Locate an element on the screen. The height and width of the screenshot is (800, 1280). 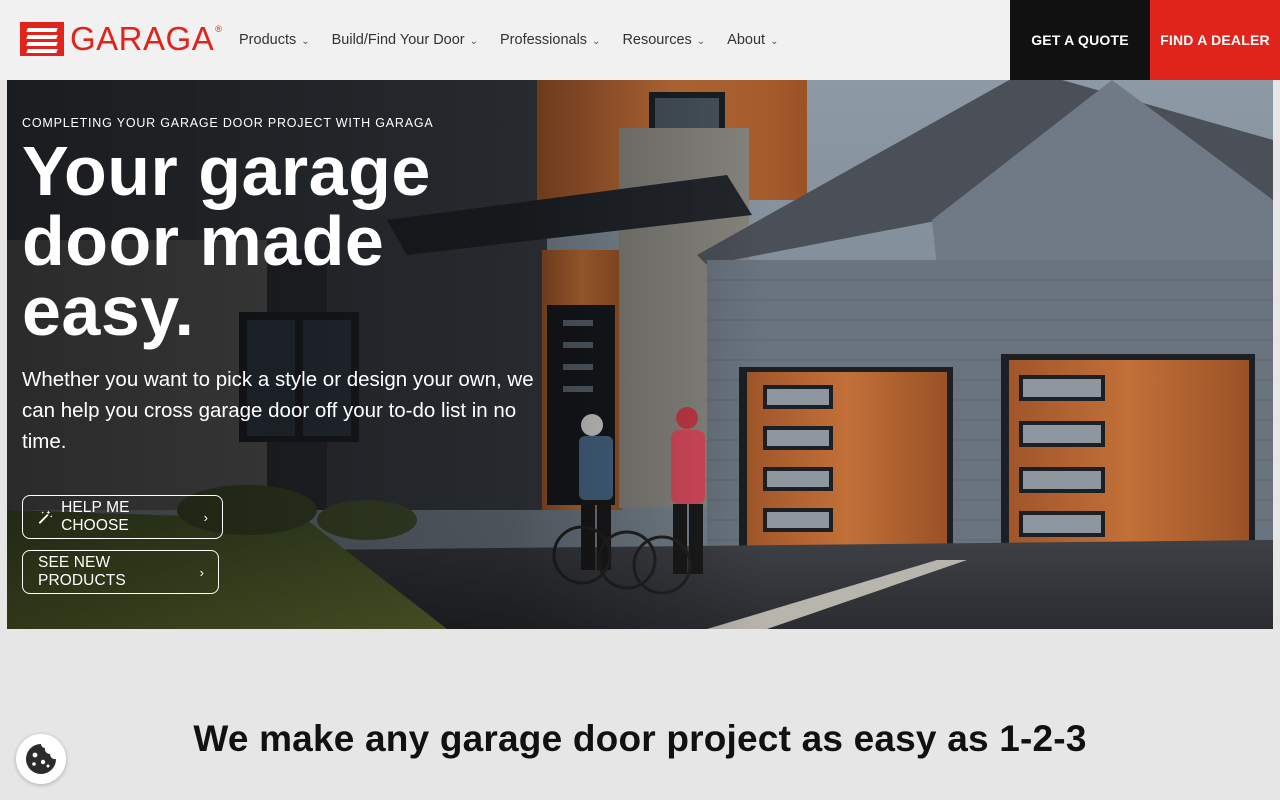
see-new-products-button: SEE NEW PRODUCTS › is located at coordinates (120, 572).